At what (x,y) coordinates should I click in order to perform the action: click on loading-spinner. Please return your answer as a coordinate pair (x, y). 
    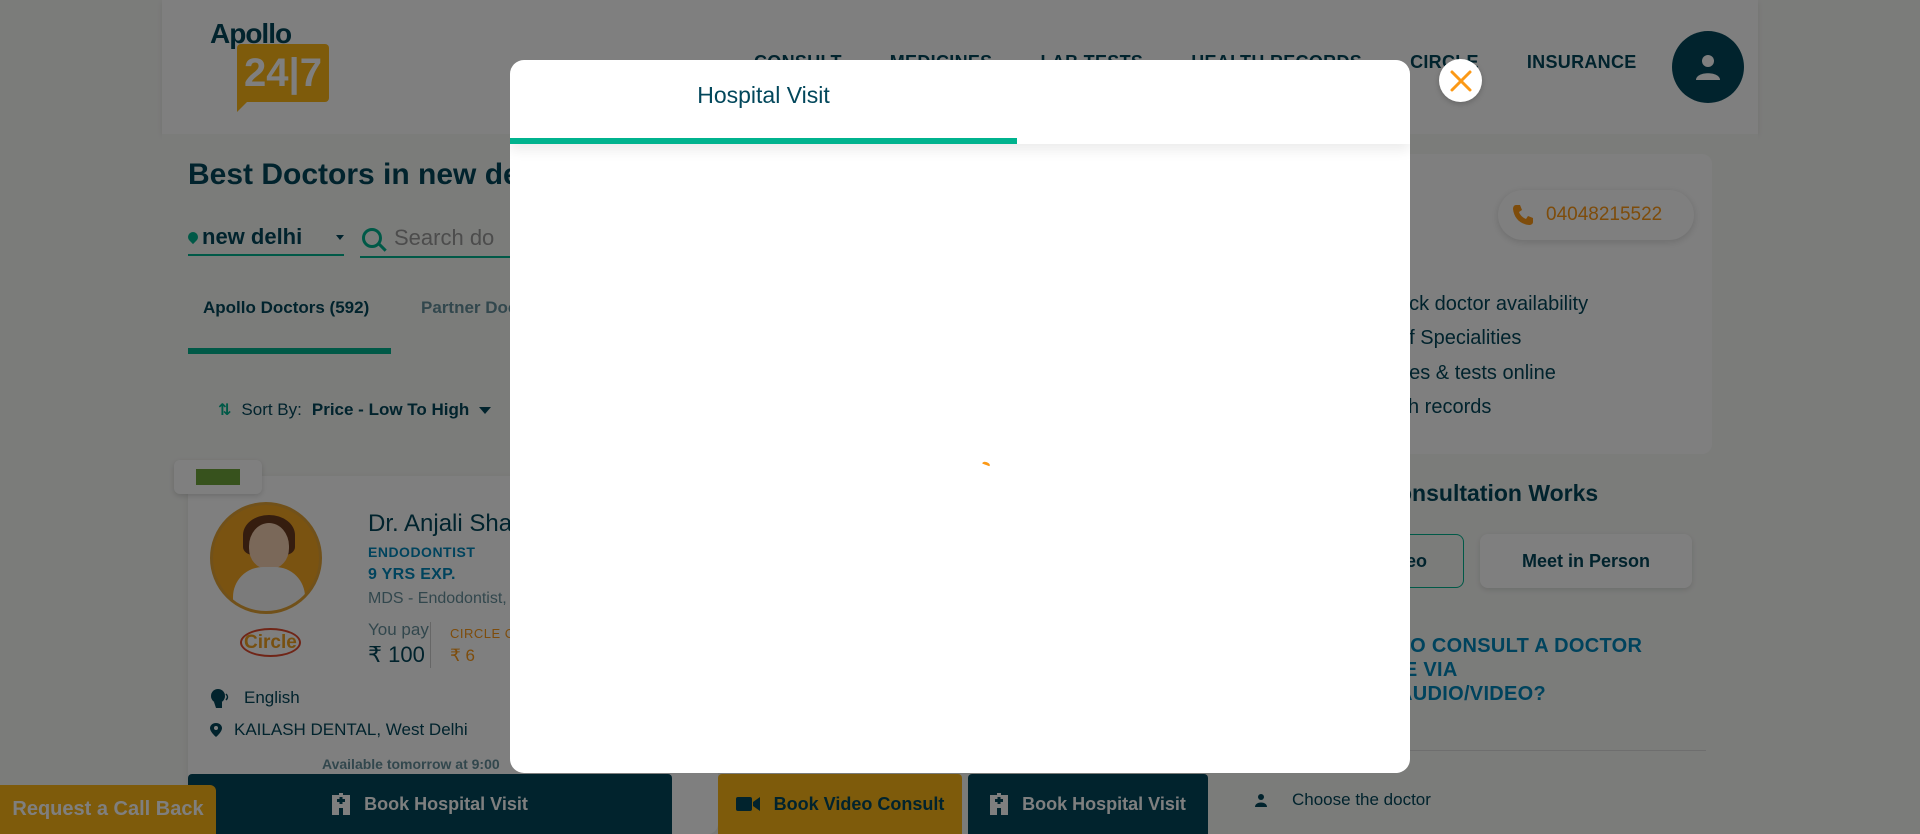
    Looking at the image, I should click on (986, 464).